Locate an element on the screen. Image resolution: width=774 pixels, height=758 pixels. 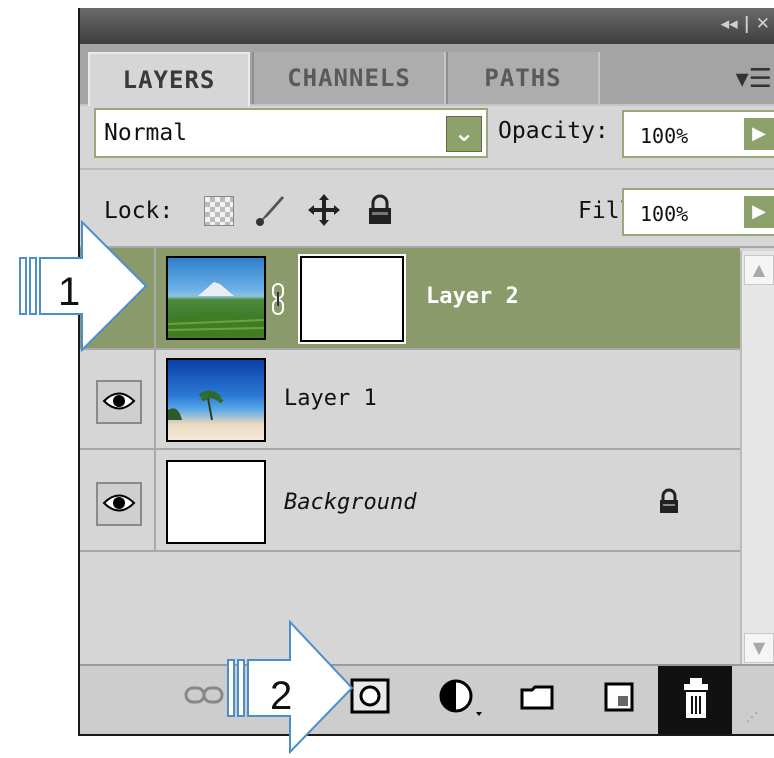
new-layer-icon is located at coordinates (619, 699).